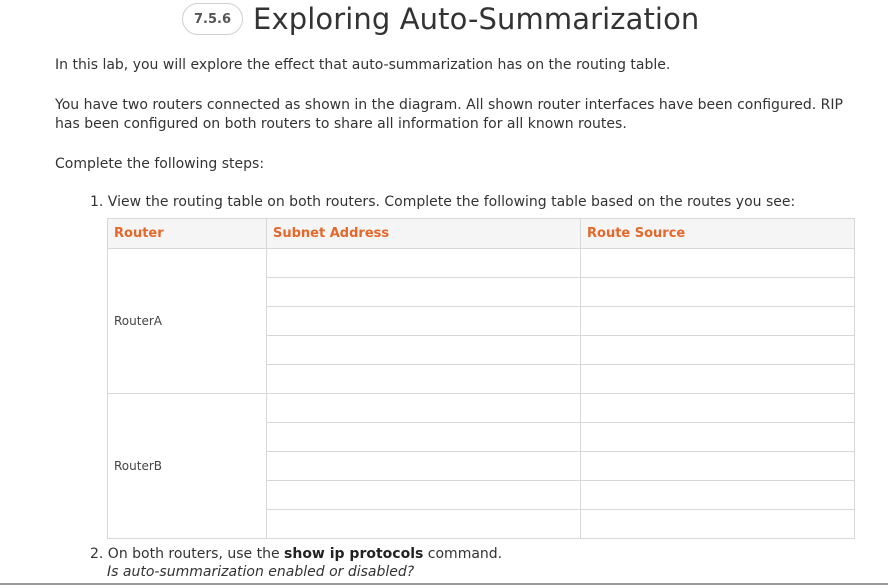  What do you see at coordinates (187, 466) in the screenshot?
I see `router-b-cell: RouterB` at bounding box center [187, 466].